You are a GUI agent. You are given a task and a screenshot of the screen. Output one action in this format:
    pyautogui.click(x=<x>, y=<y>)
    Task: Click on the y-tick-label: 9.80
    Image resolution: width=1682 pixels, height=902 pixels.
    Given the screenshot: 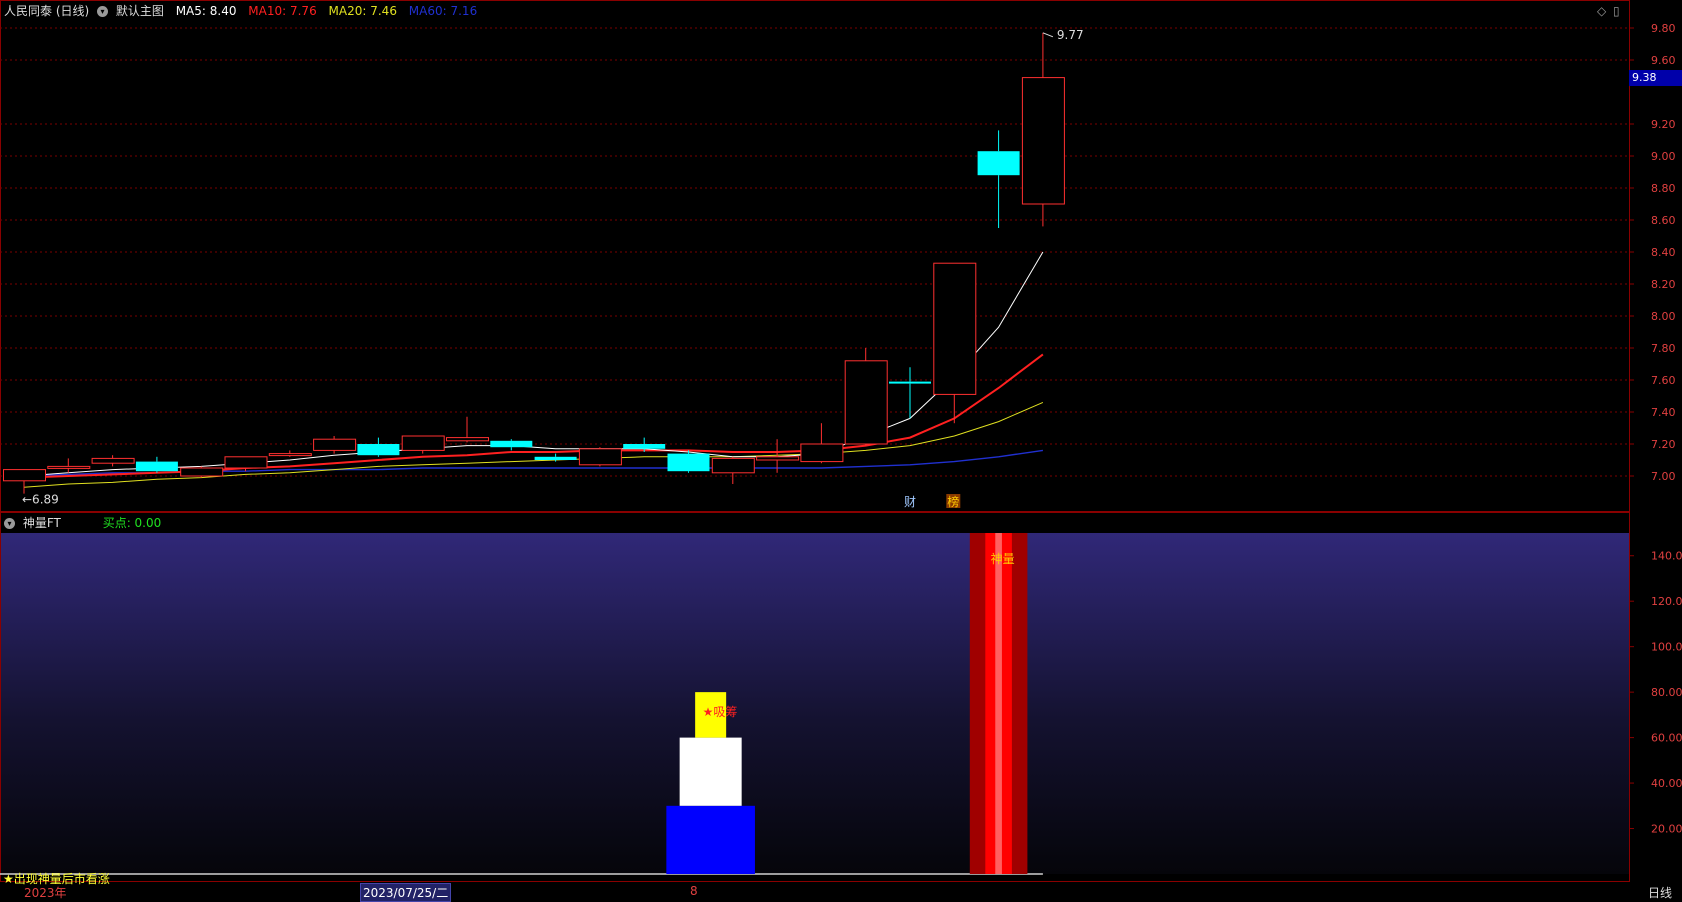 What is the action you would take?
    pyautogui.click(x=1663, y=28)
    